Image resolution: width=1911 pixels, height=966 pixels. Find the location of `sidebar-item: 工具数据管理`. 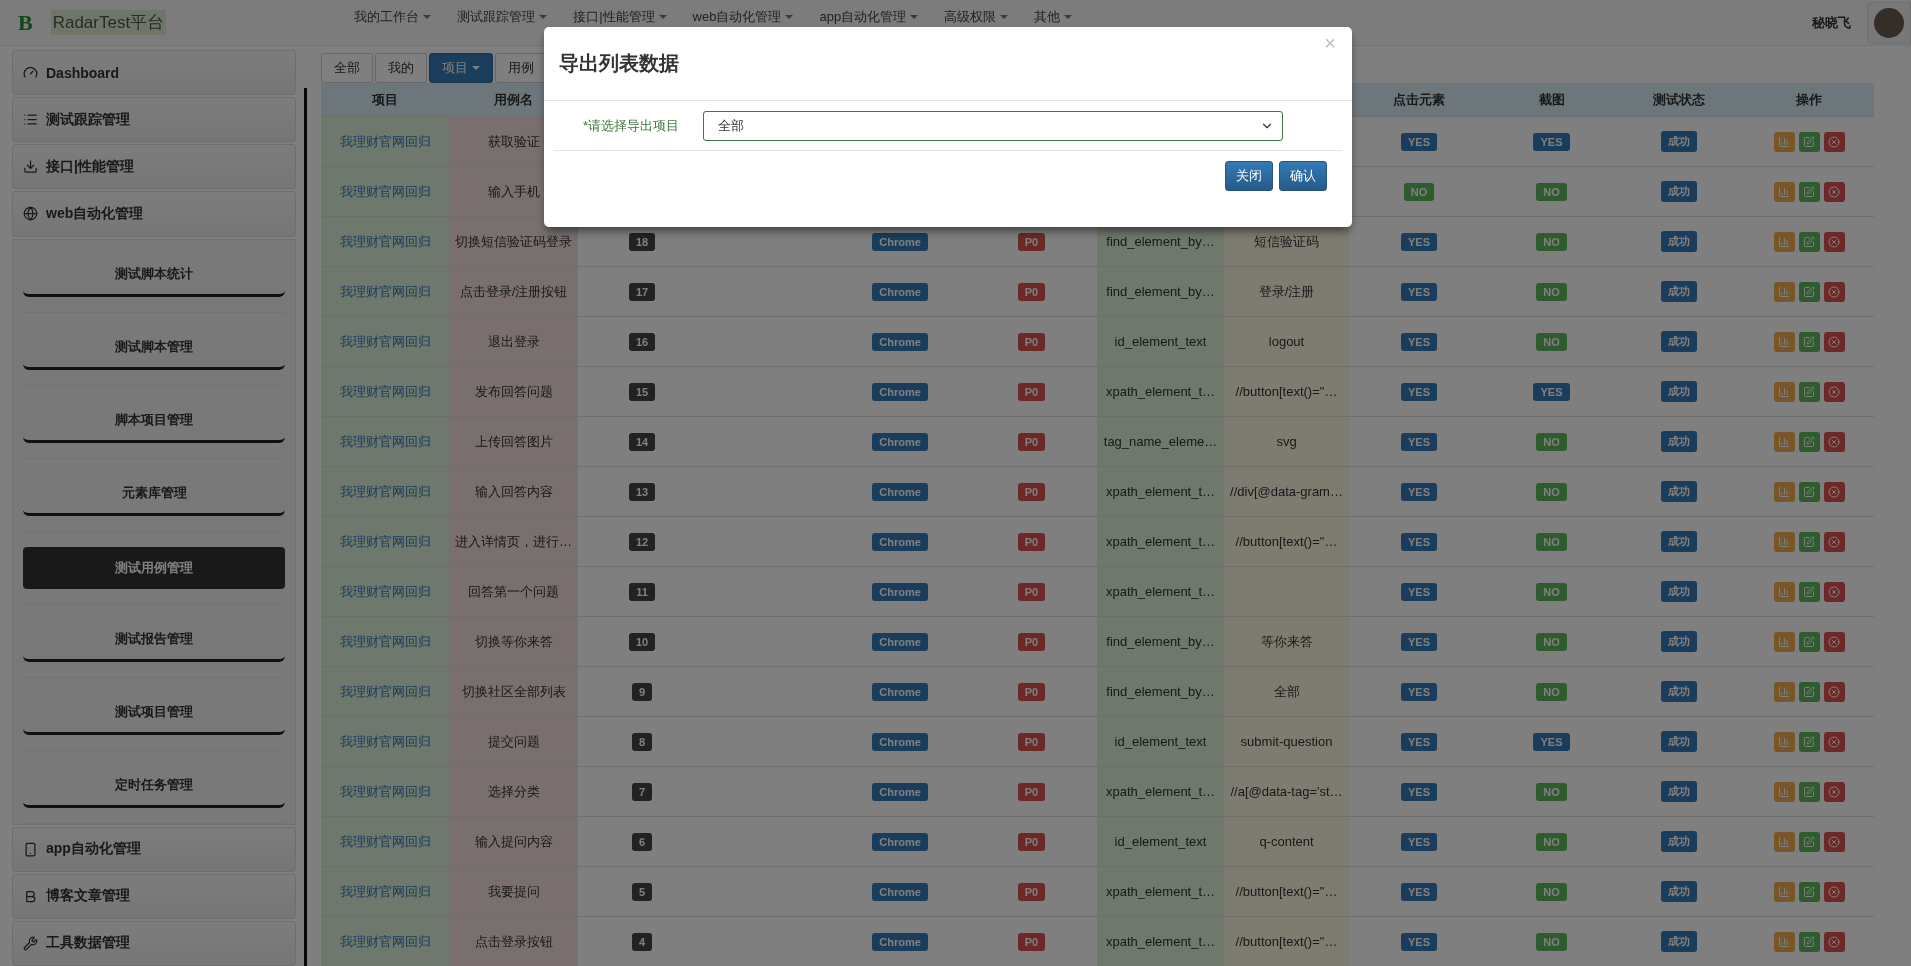

sidebar-item: 工具数据管理 is located at coordinates (154, 943).